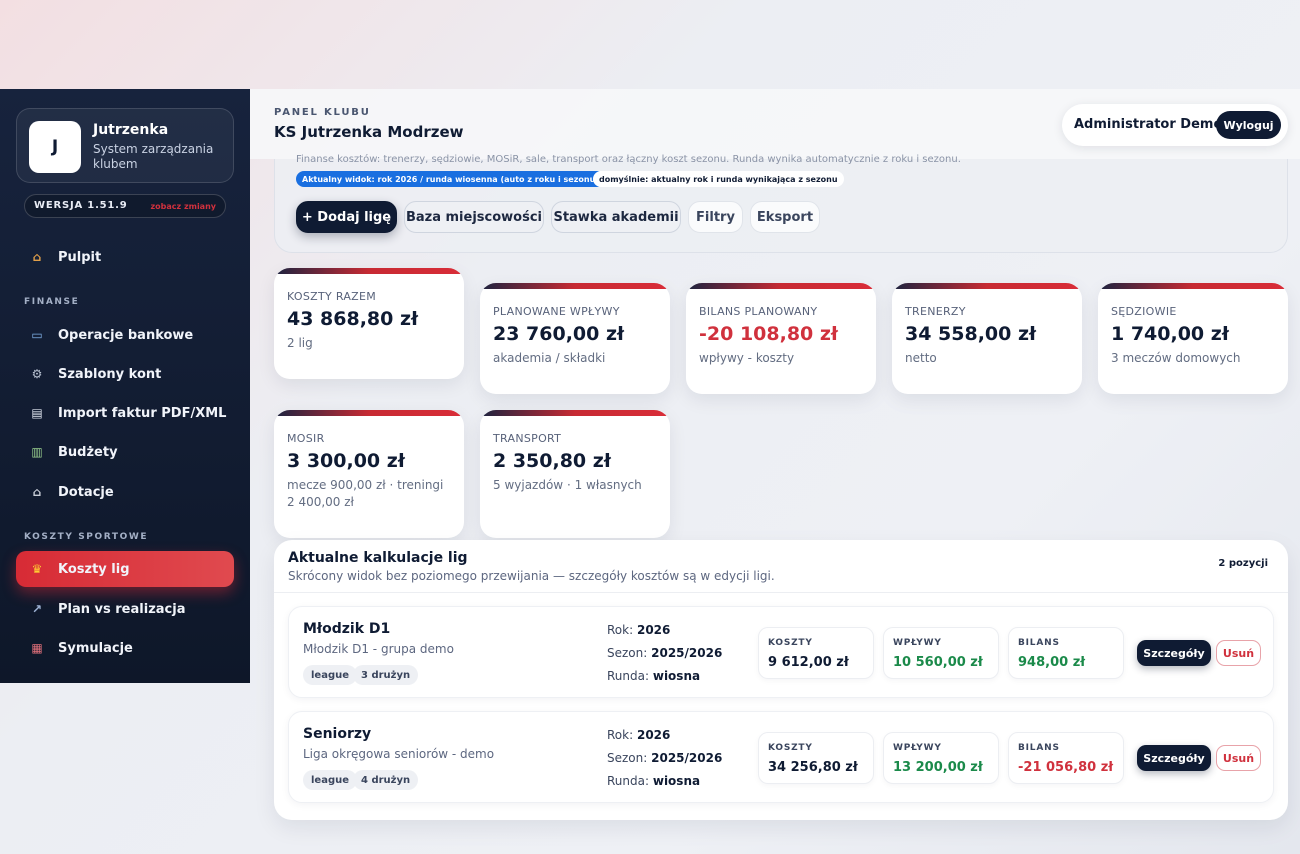 The width and height of the screenshot is (1300, 854). Describe the element at coordinates (1066, 653) in the screenshot. I see `balance-stat: BILANS 948,00 zł` at that location.